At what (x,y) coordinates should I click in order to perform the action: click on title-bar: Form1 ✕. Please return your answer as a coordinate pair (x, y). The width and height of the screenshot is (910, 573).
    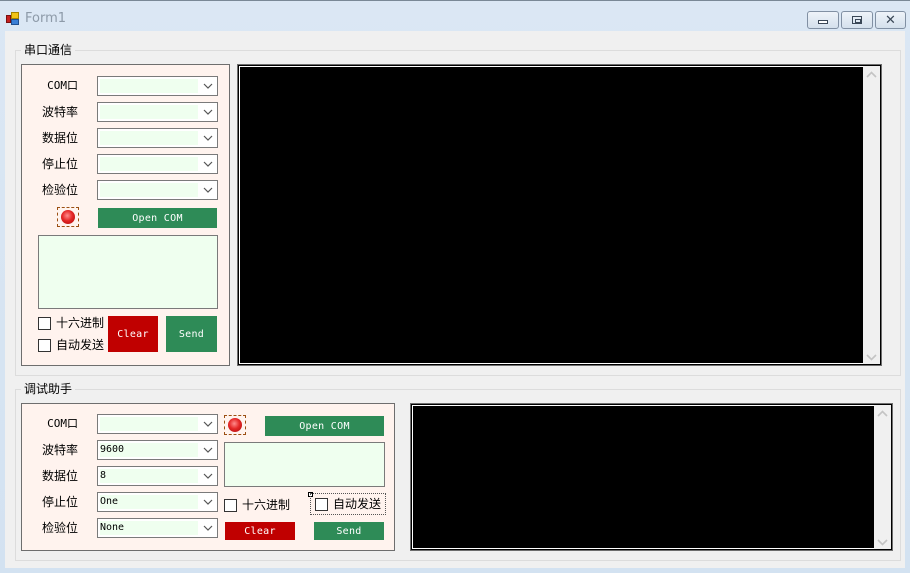
    Looking at the image, I should click on (455, 16).